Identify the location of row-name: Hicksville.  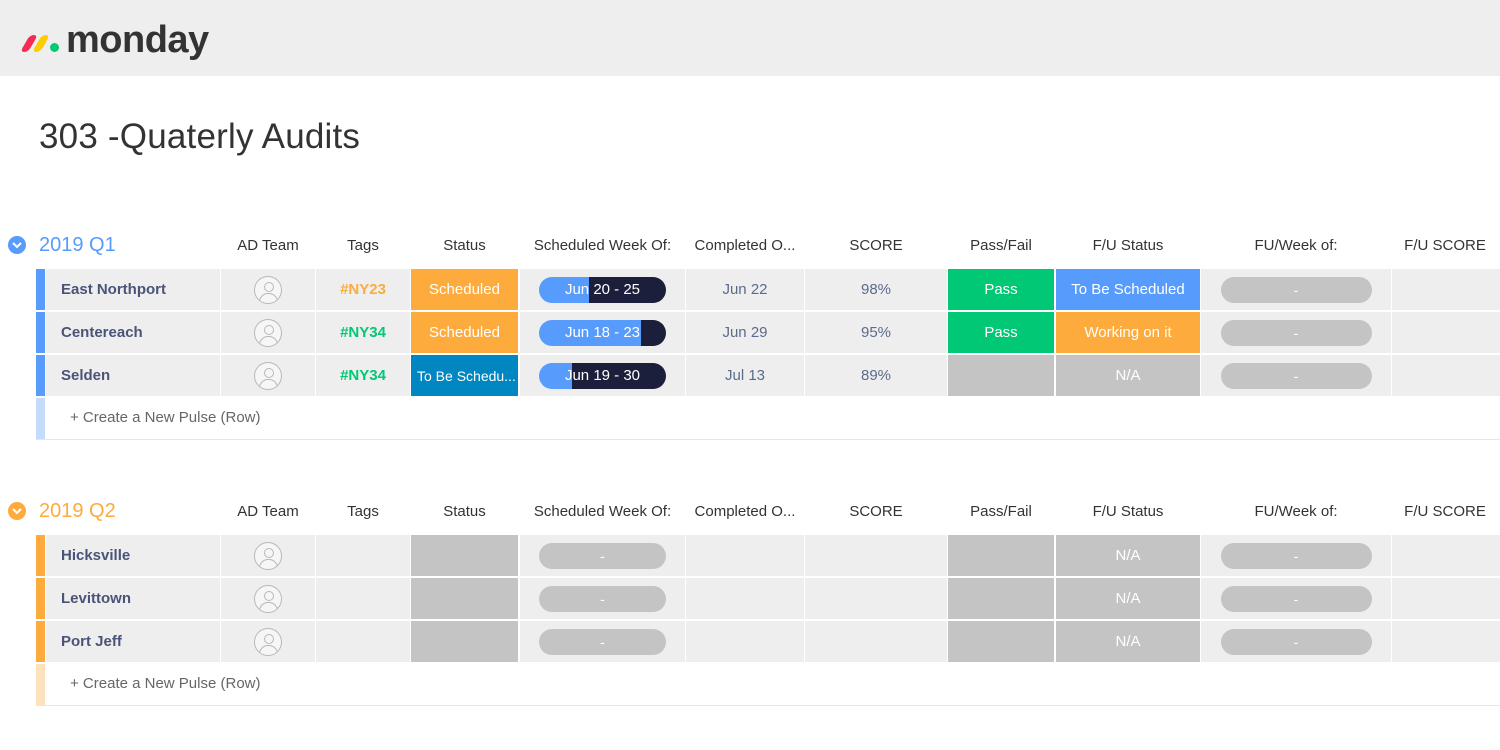
(133, 555).